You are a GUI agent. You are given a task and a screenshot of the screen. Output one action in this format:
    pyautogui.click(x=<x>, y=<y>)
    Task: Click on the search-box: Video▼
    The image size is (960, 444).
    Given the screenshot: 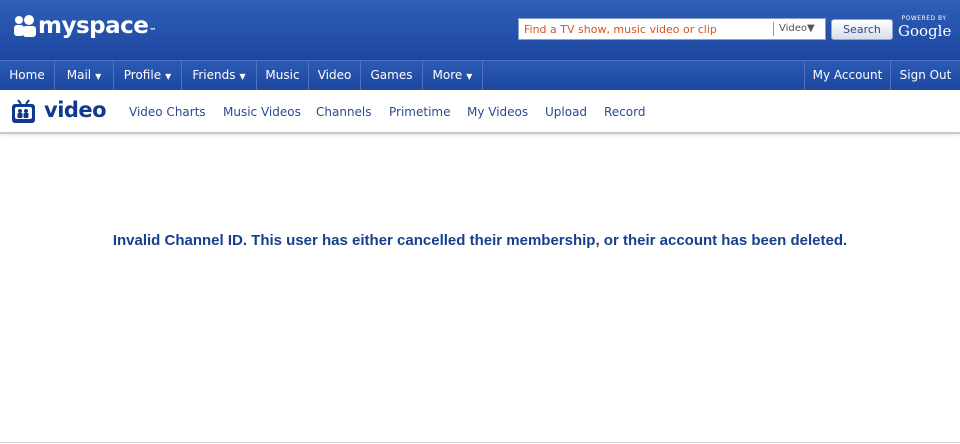 What is the action you would take?
    pyautogui.click(x=672, y=29)
    